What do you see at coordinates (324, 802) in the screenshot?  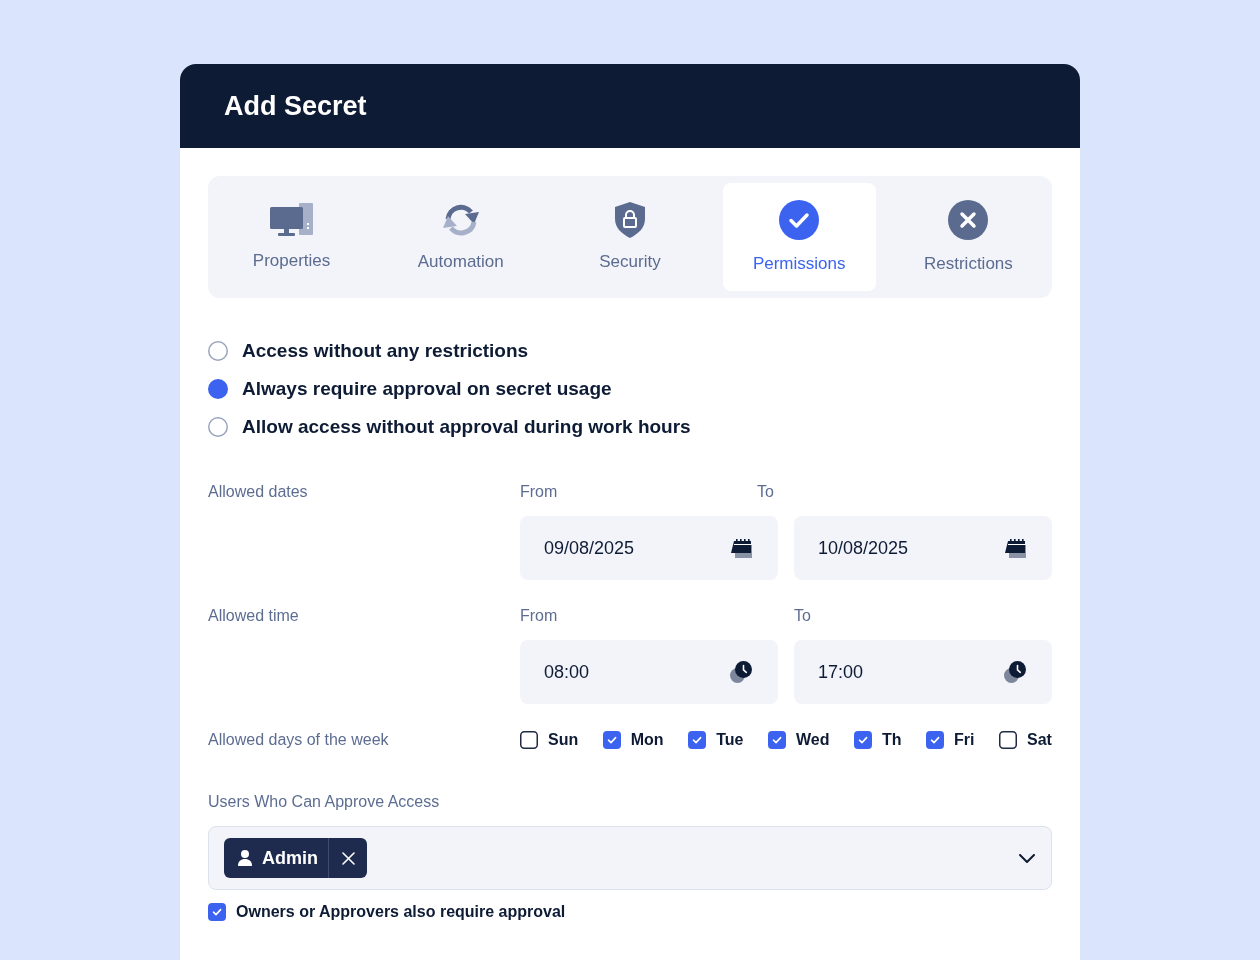 I see `section-label: Users Who Can Approve Access` at bounding box center [324, 802].